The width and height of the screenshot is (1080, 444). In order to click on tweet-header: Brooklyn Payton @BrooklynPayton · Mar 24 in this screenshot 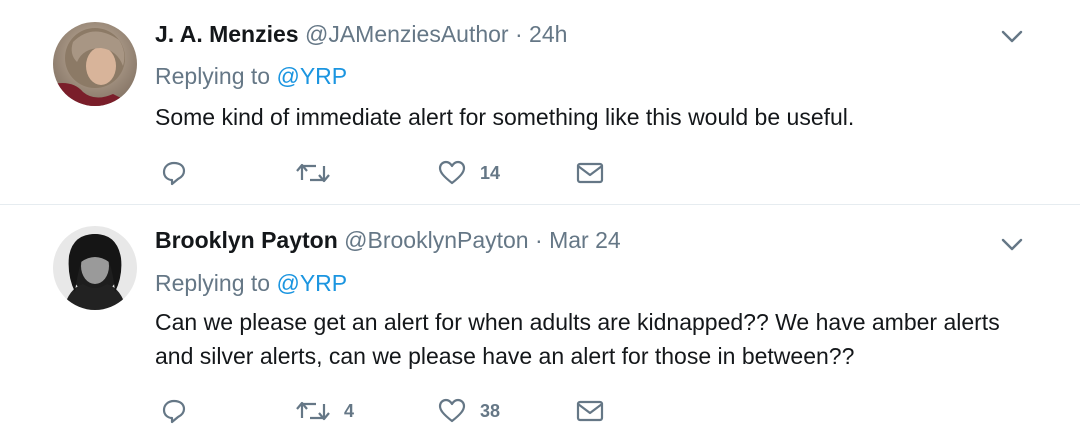, I will do `click(388, 240)`.